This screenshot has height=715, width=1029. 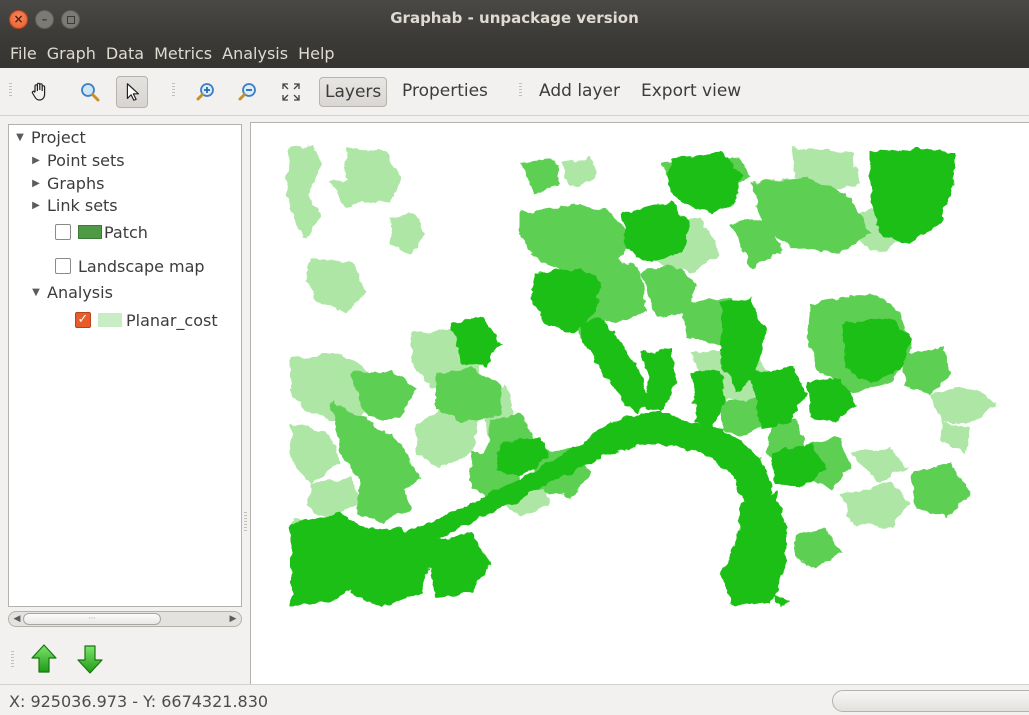 I want to click on status-bar: X: 925036.973 - Y: 6674321.830, so click(x=514, y=699).